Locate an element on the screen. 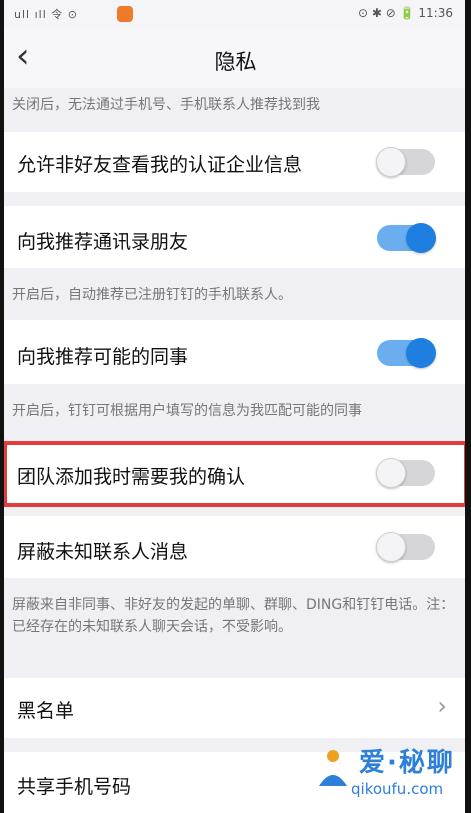 Image resolution: width=471 pixels, height=813 pixels. setting-label: 共享手机号码 is located at coordinates (74, 787).